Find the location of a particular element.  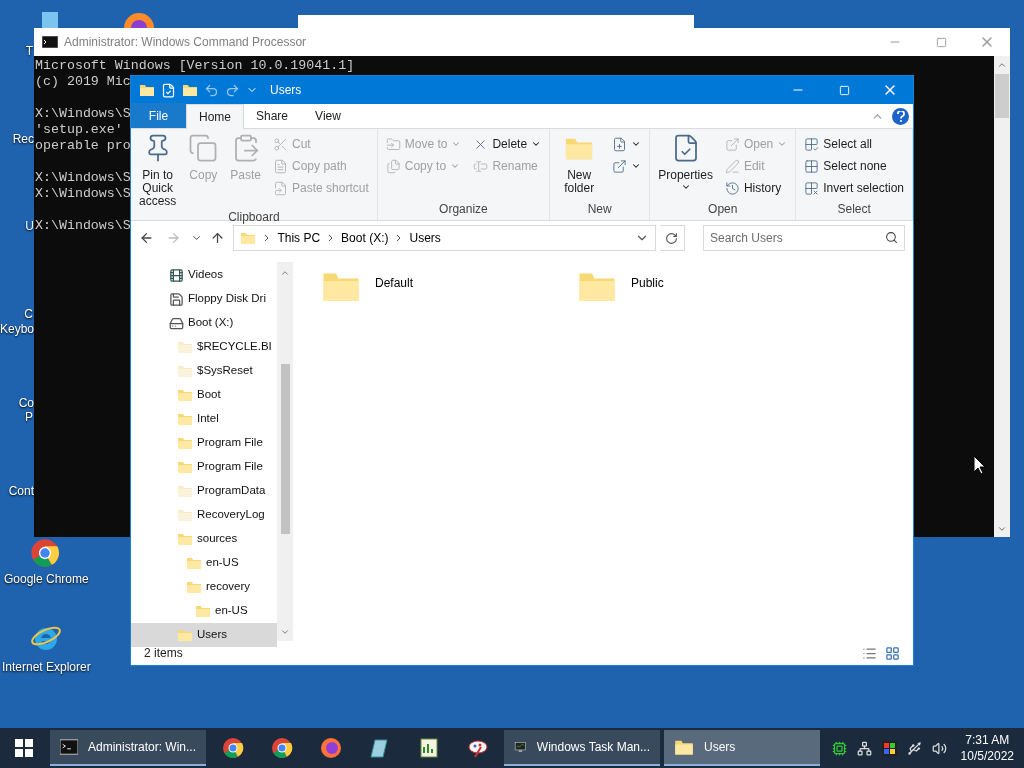

search-field: Search Users is located at coordinates (804, 238).